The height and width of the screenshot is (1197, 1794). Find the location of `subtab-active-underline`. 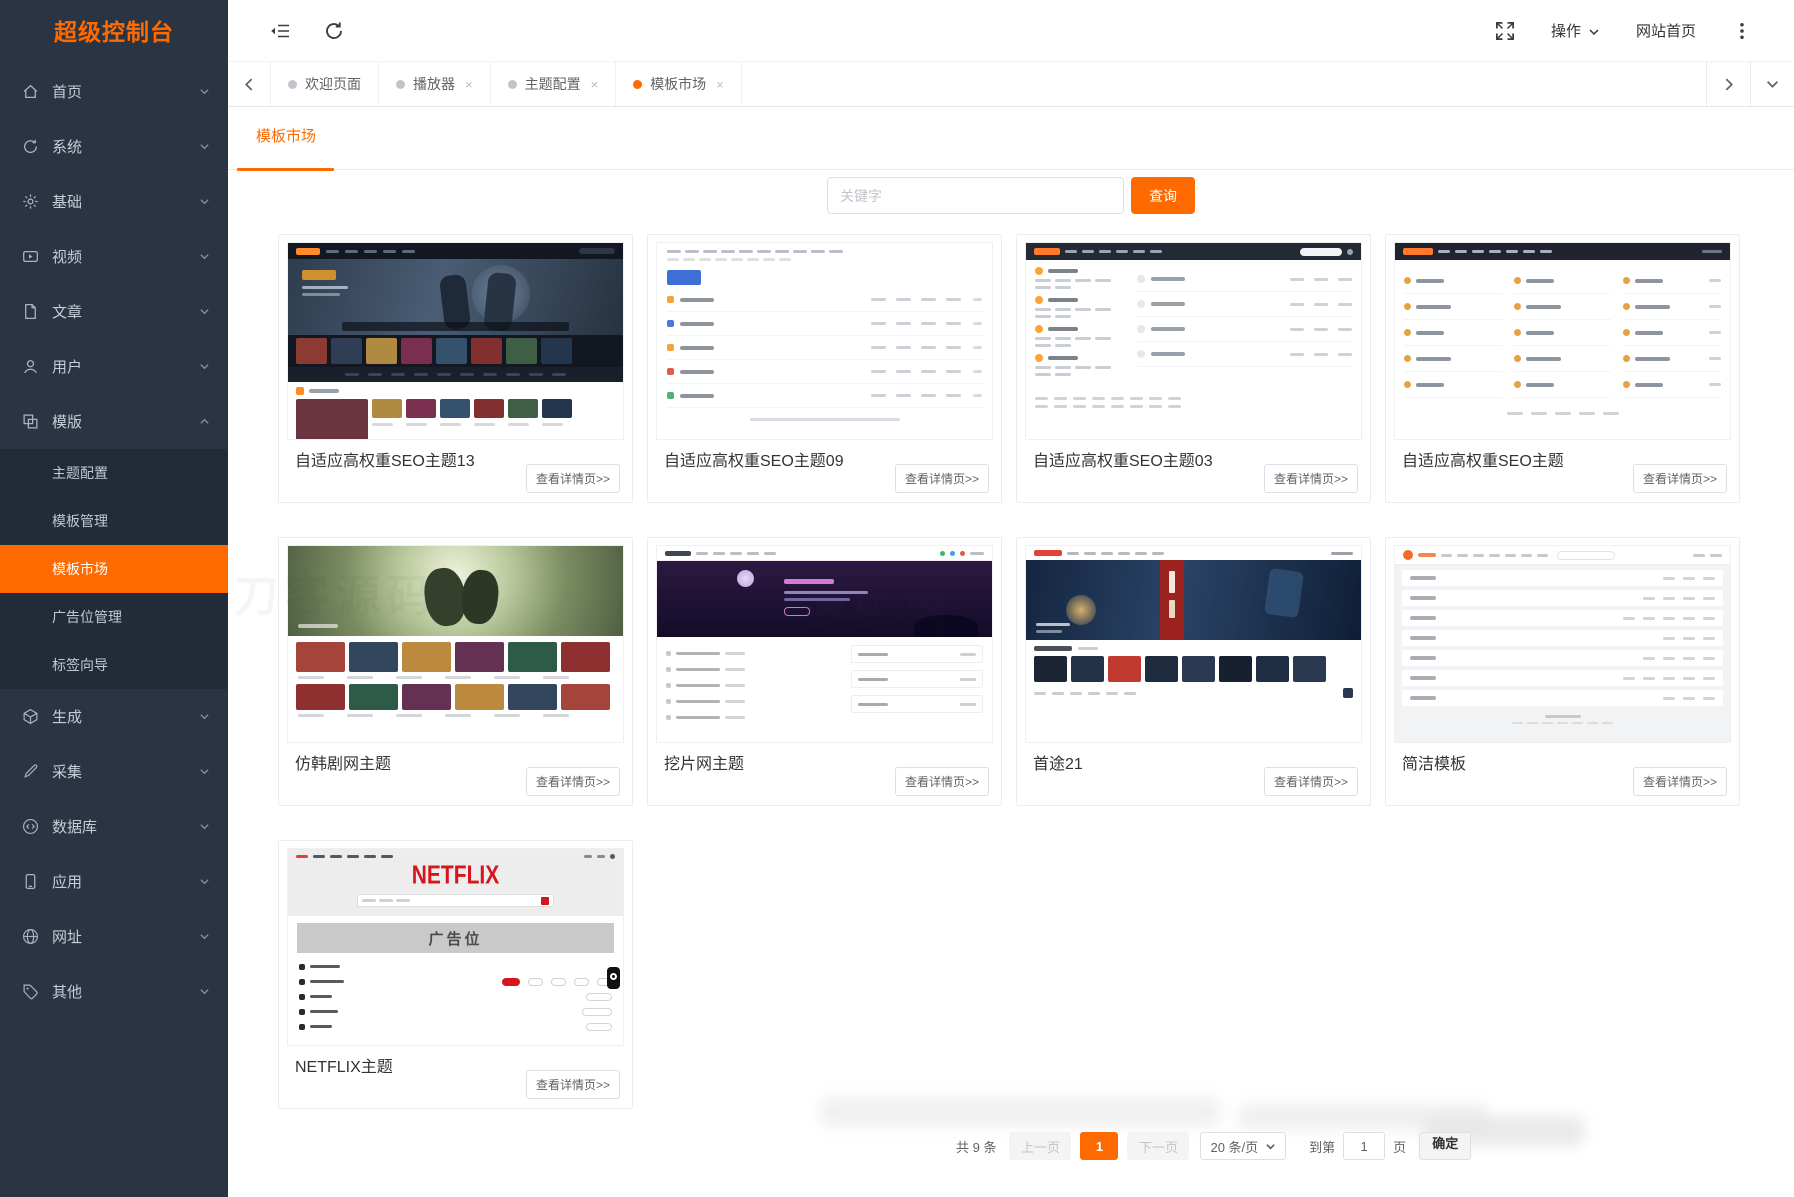

subtab-active-underline is located at coordinates (285, 169).